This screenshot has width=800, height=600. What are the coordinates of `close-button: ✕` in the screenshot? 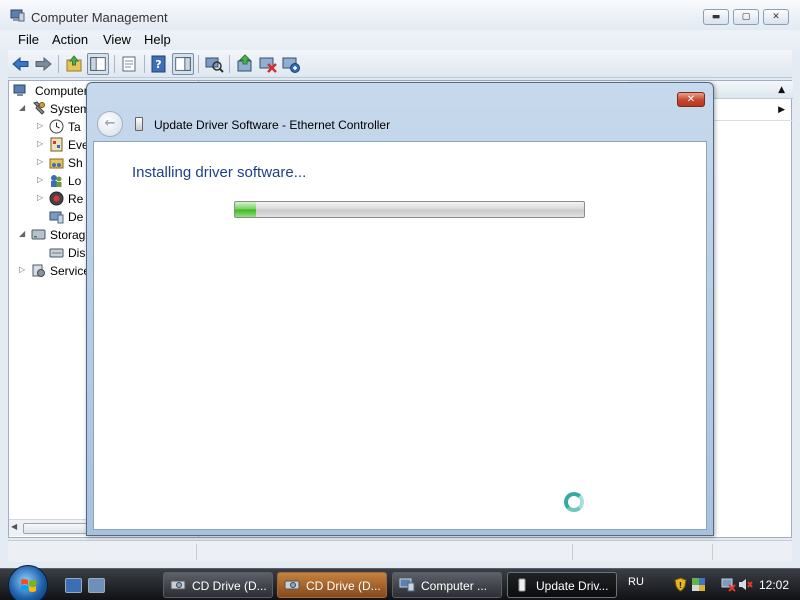 It's located at (776, 17).